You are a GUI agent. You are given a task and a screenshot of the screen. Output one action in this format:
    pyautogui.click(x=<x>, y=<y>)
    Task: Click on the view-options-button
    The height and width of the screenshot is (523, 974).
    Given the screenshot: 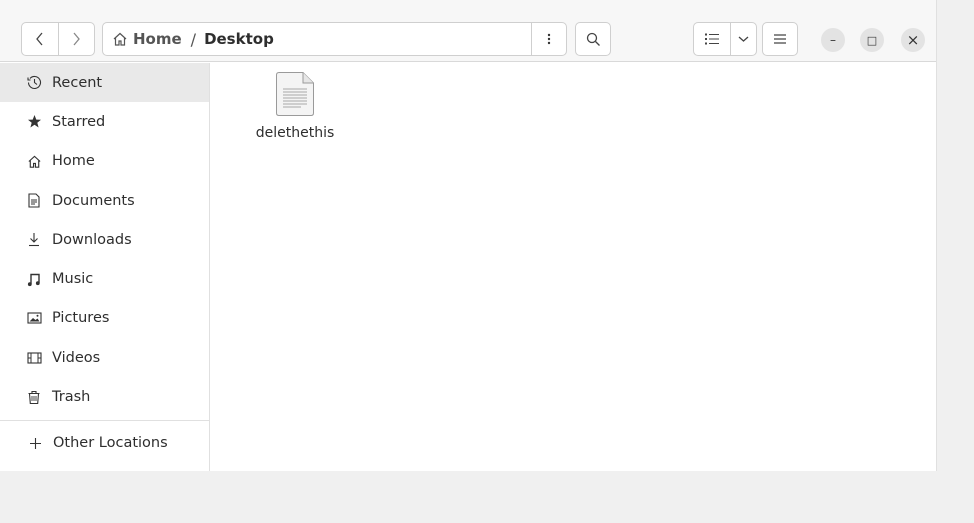 What is the action you would take?
    pyautogui.click(x=743, y=39)
    